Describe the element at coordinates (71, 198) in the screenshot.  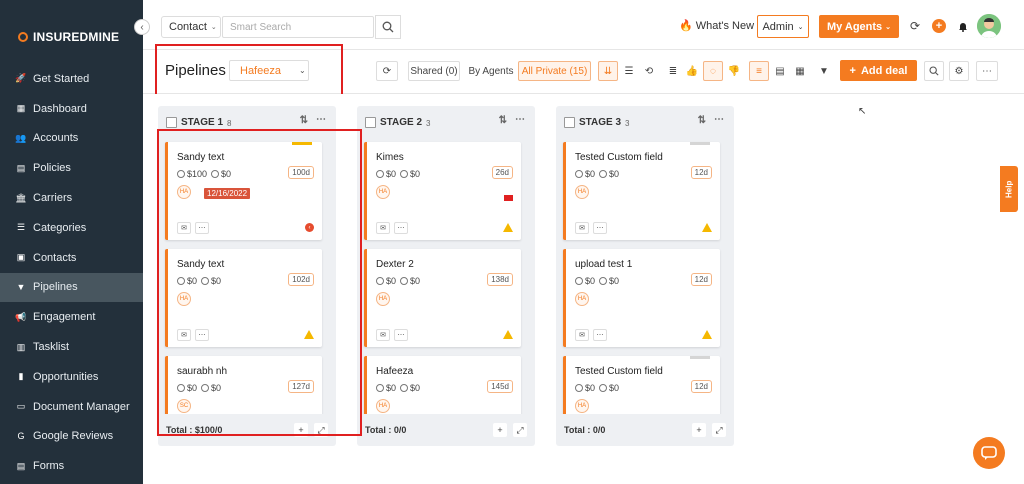
I see `sidebar-item-carriers: 🏛 Carriers` at that location.